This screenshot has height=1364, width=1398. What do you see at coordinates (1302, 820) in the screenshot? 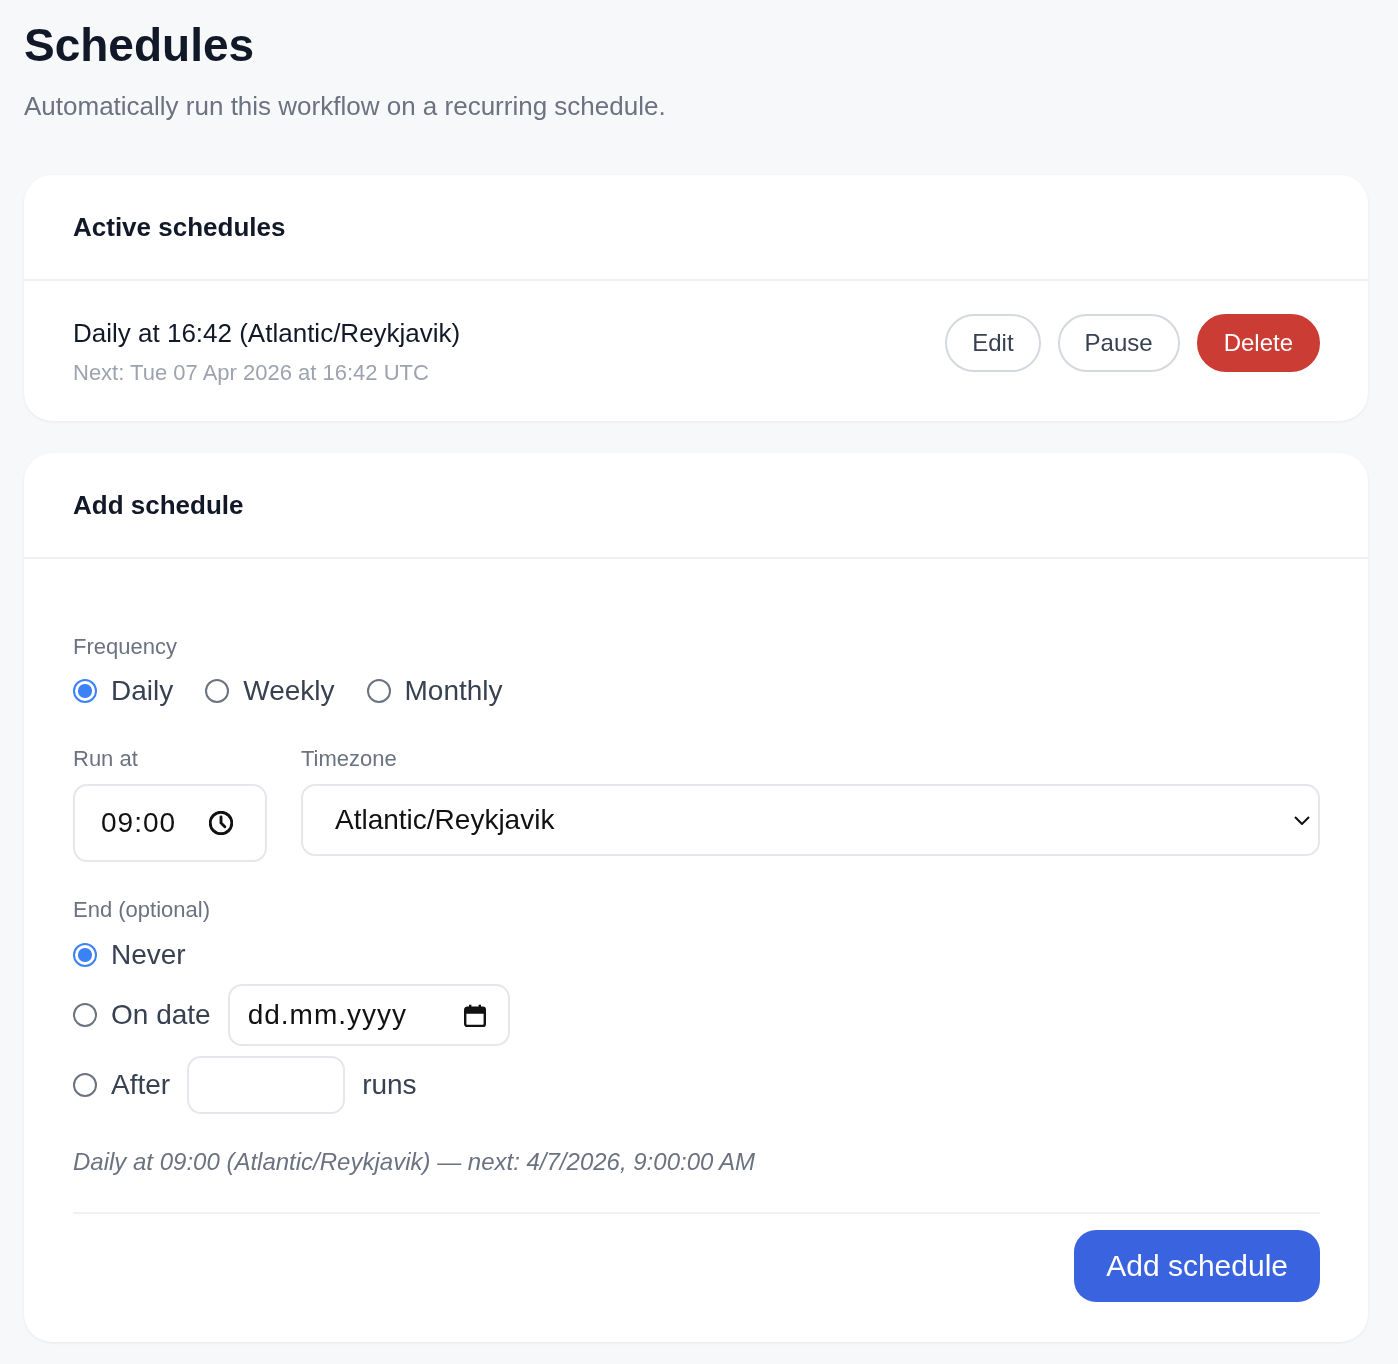
I see `chevron-down-icon` at bounding box center [1302, 820].